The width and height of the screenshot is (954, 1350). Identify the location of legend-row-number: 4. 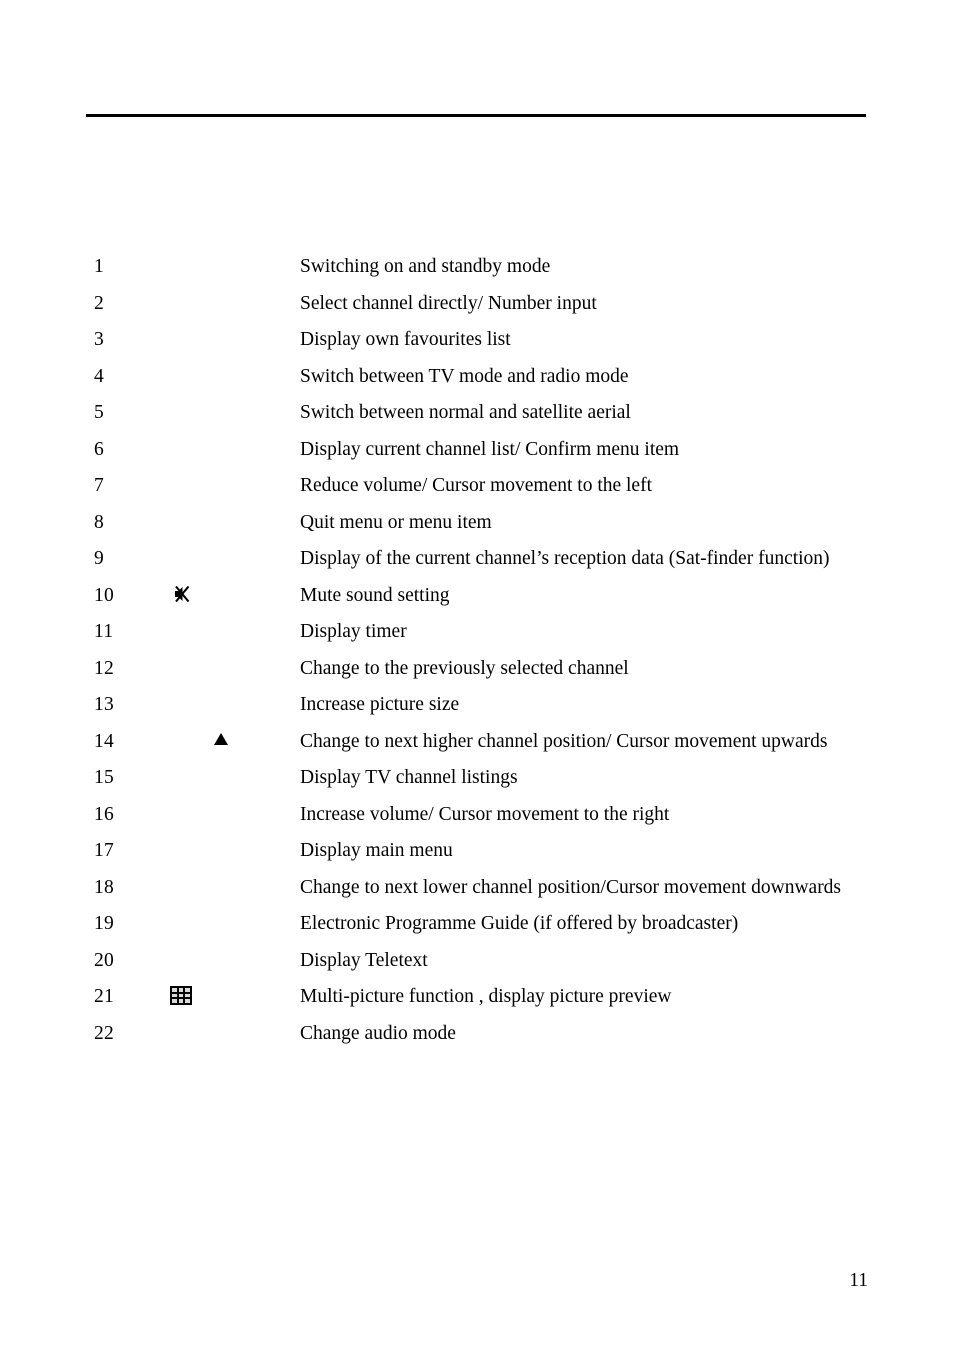
(99, 376).